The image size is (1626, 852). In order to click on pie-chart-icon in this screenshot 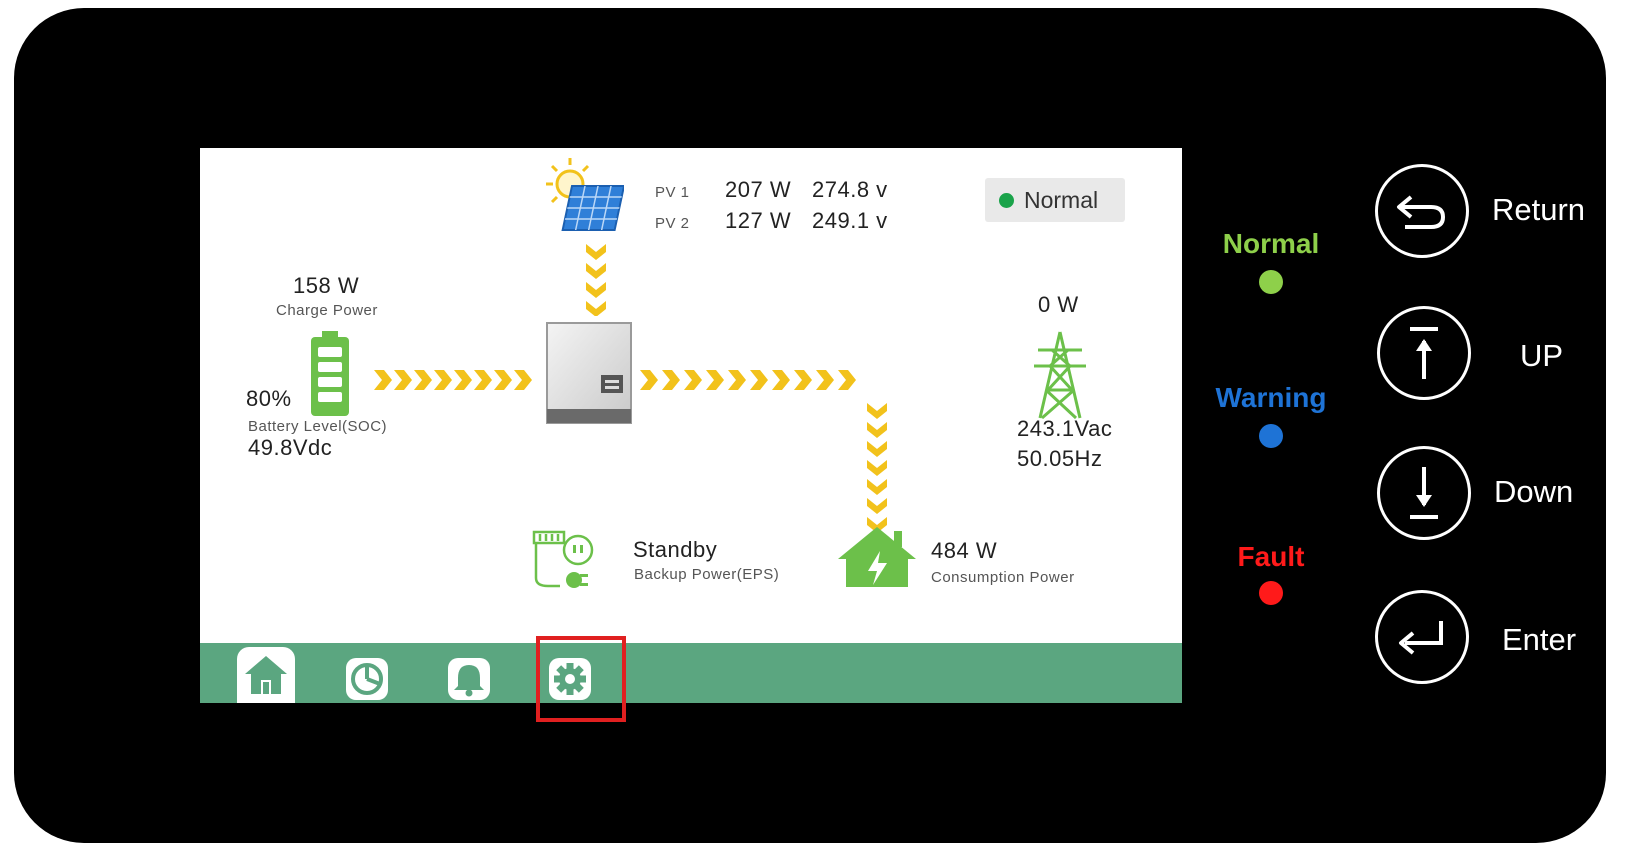, I will do `click(367, 679)`.